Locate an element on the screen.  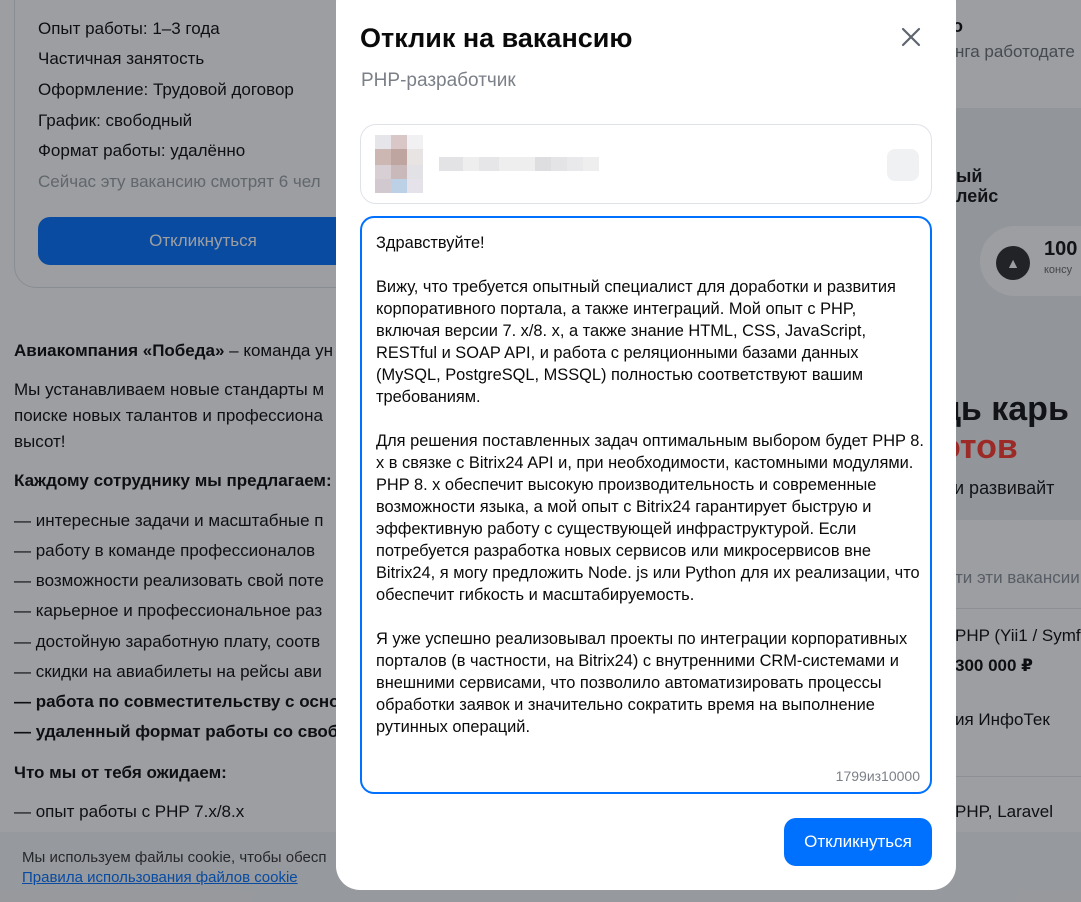
resume-title-redacted is located at coordinates (519, 164).